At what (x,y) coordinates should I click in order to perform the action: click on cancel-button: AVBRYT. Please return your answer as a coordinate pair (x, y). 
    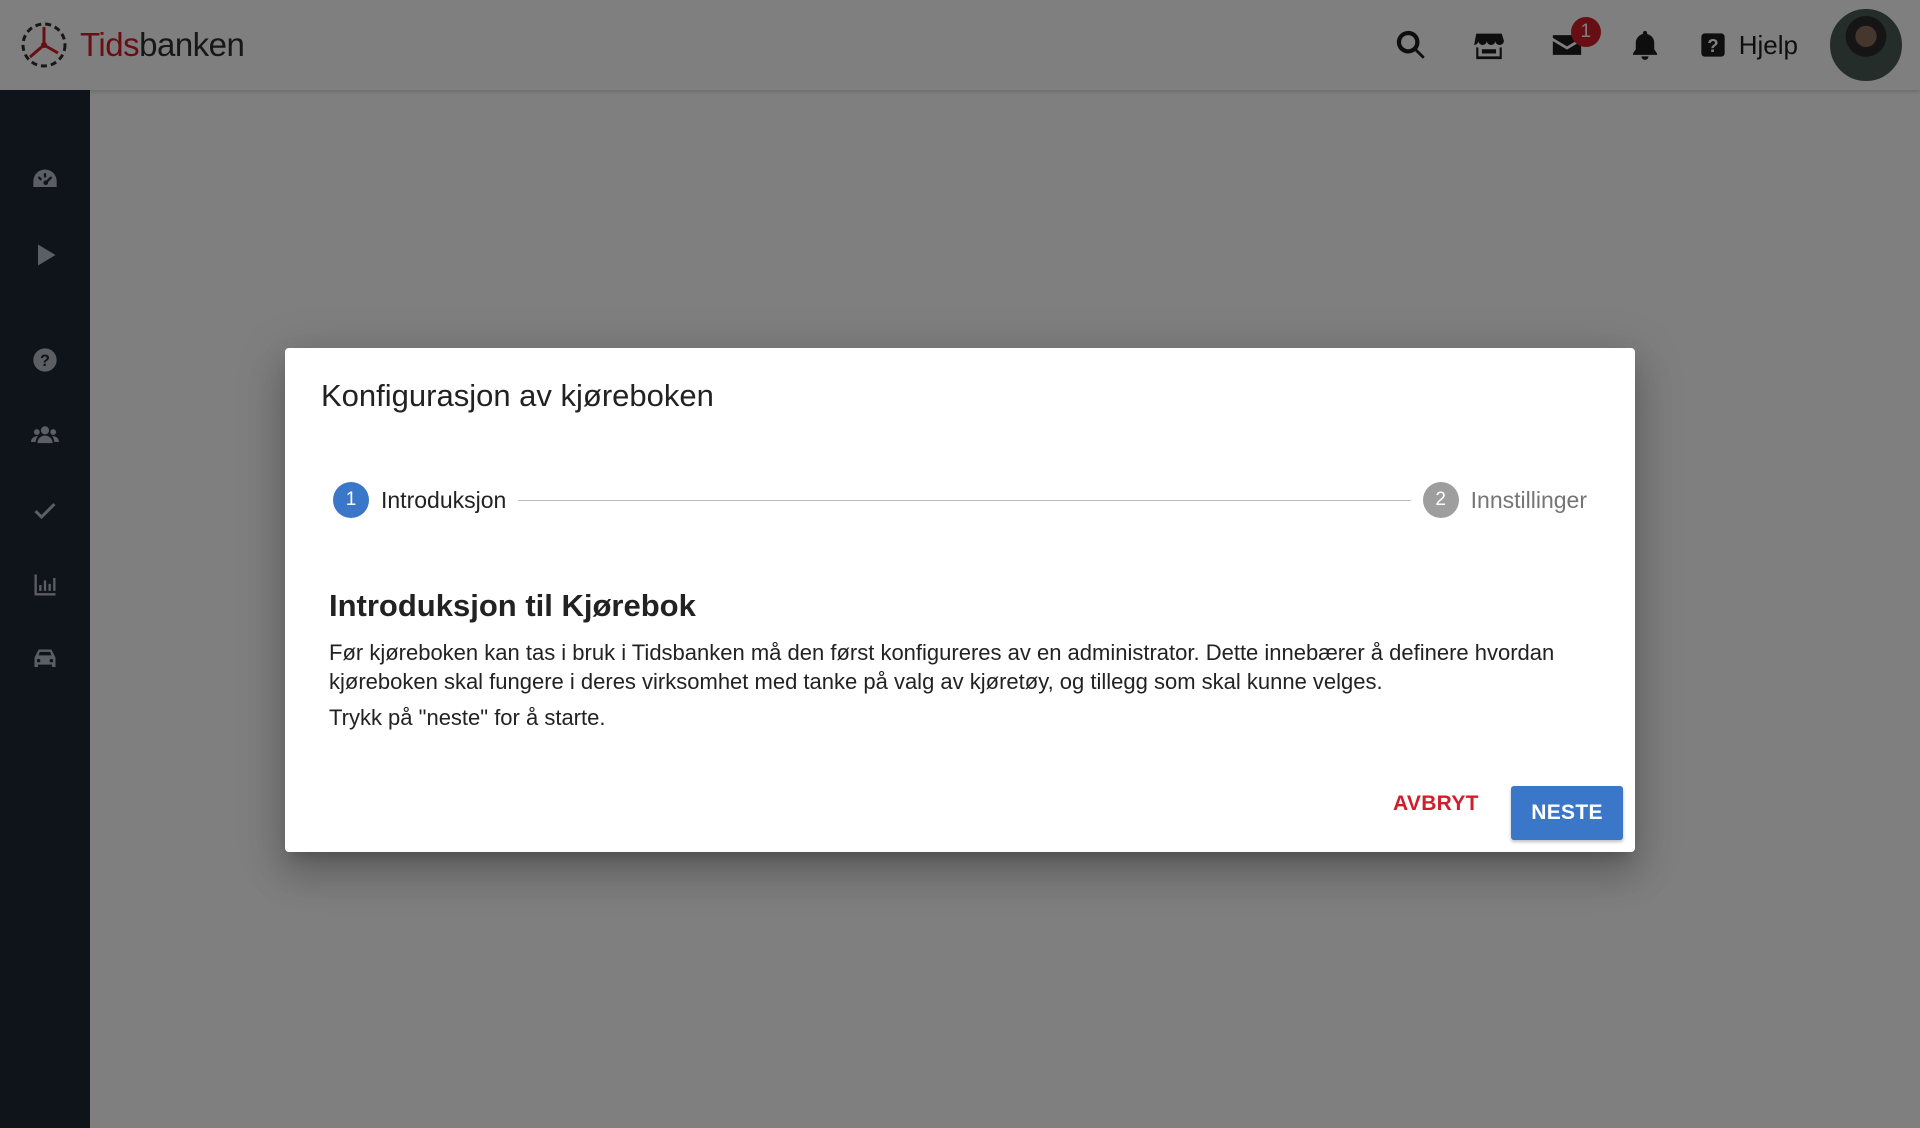
    Looking at the image, I should click on (1436, 804).